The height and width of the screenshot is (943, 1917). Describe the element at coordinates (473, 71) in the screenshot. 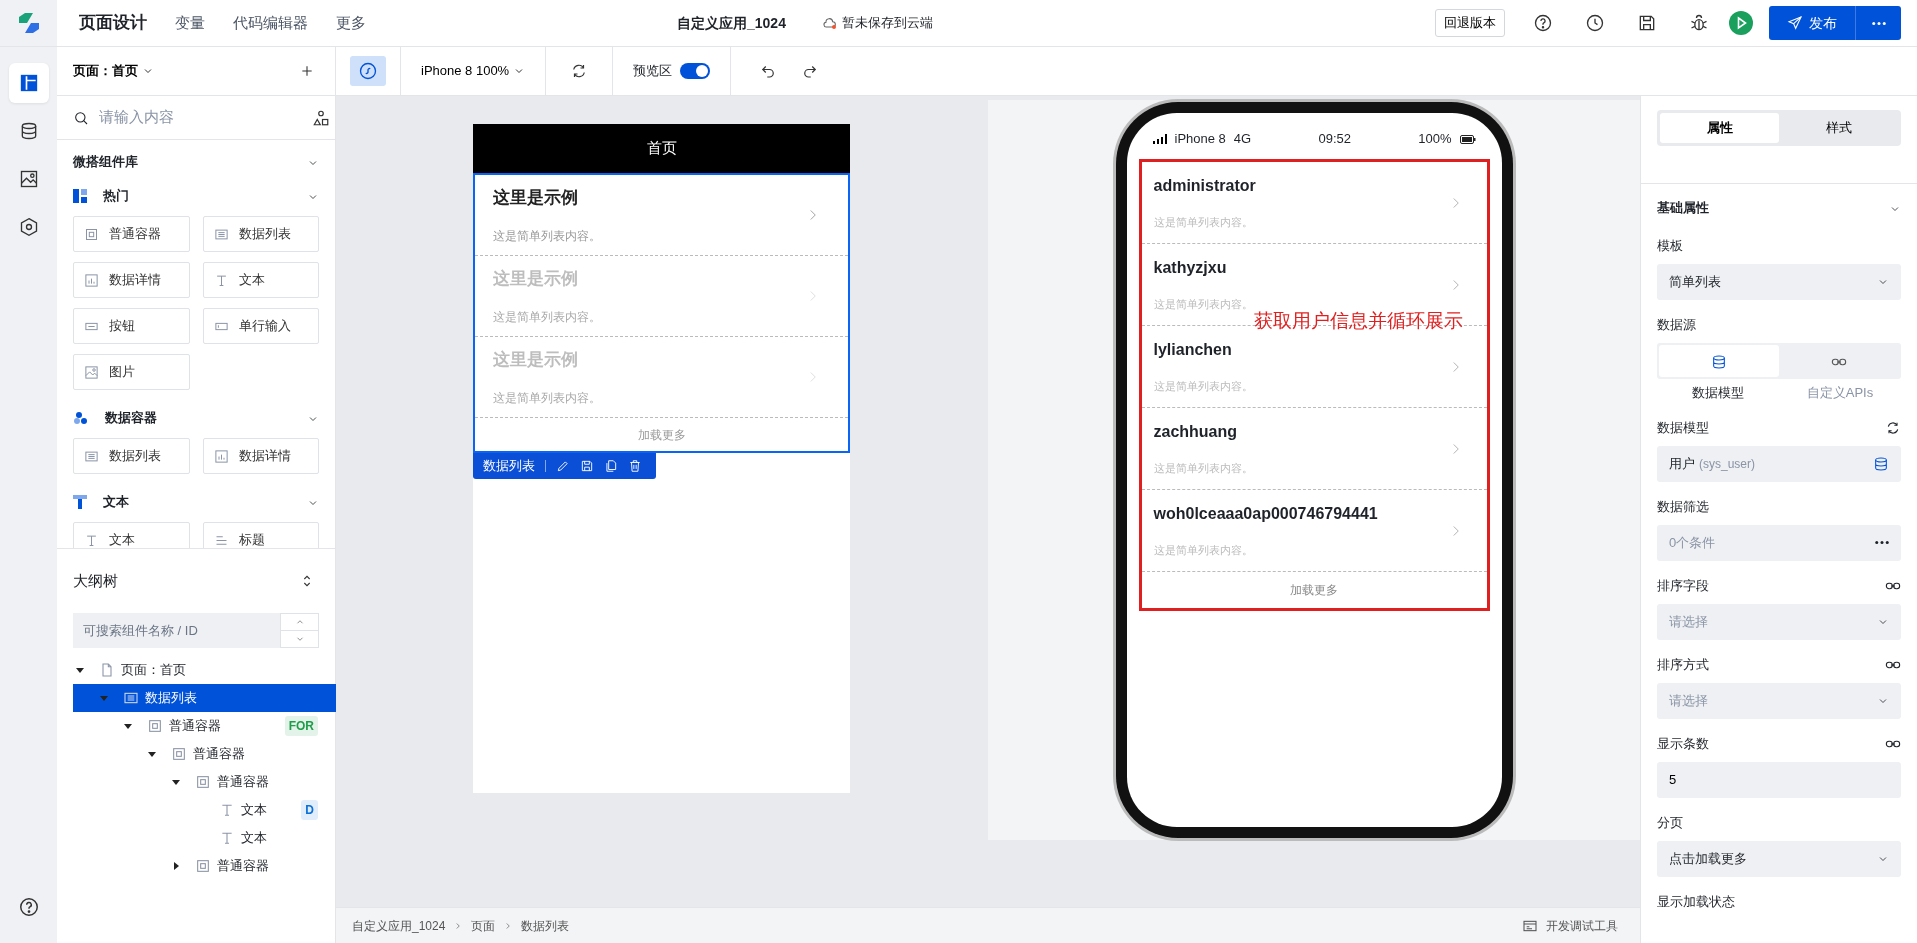

I see `device-selector: iPhone 8 100%` at that location.